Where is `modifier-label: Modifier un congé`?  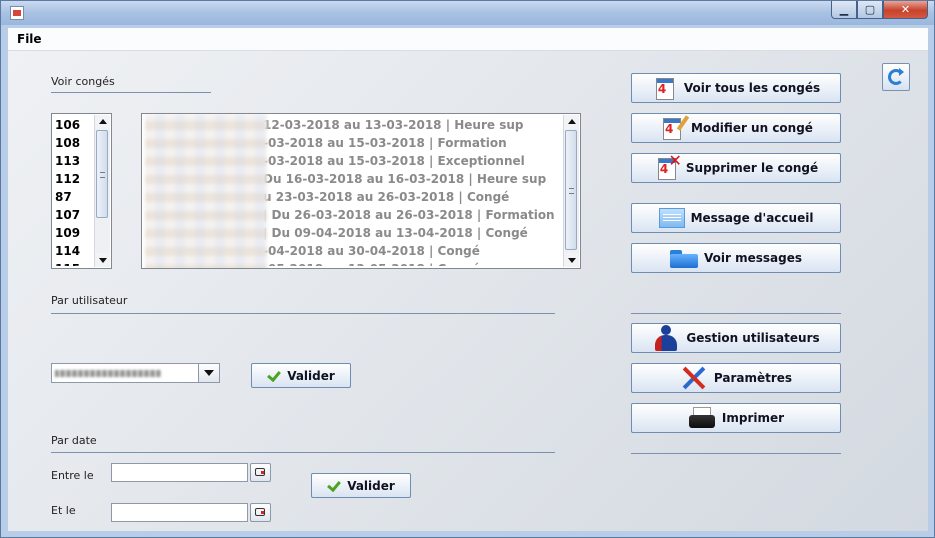
modifier-label: Modifier un congé is located at coordinates (752, 128).